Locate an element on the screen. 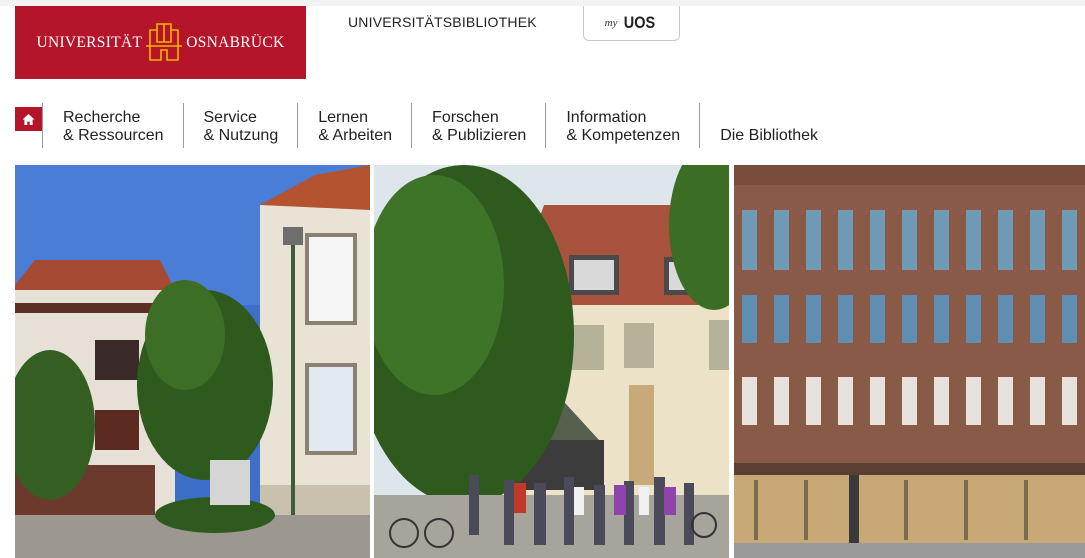 This screenshot has height=558, width=1085. nav-item-lernen: Lernen & Arbeiten is located at coordinates (354, 125).